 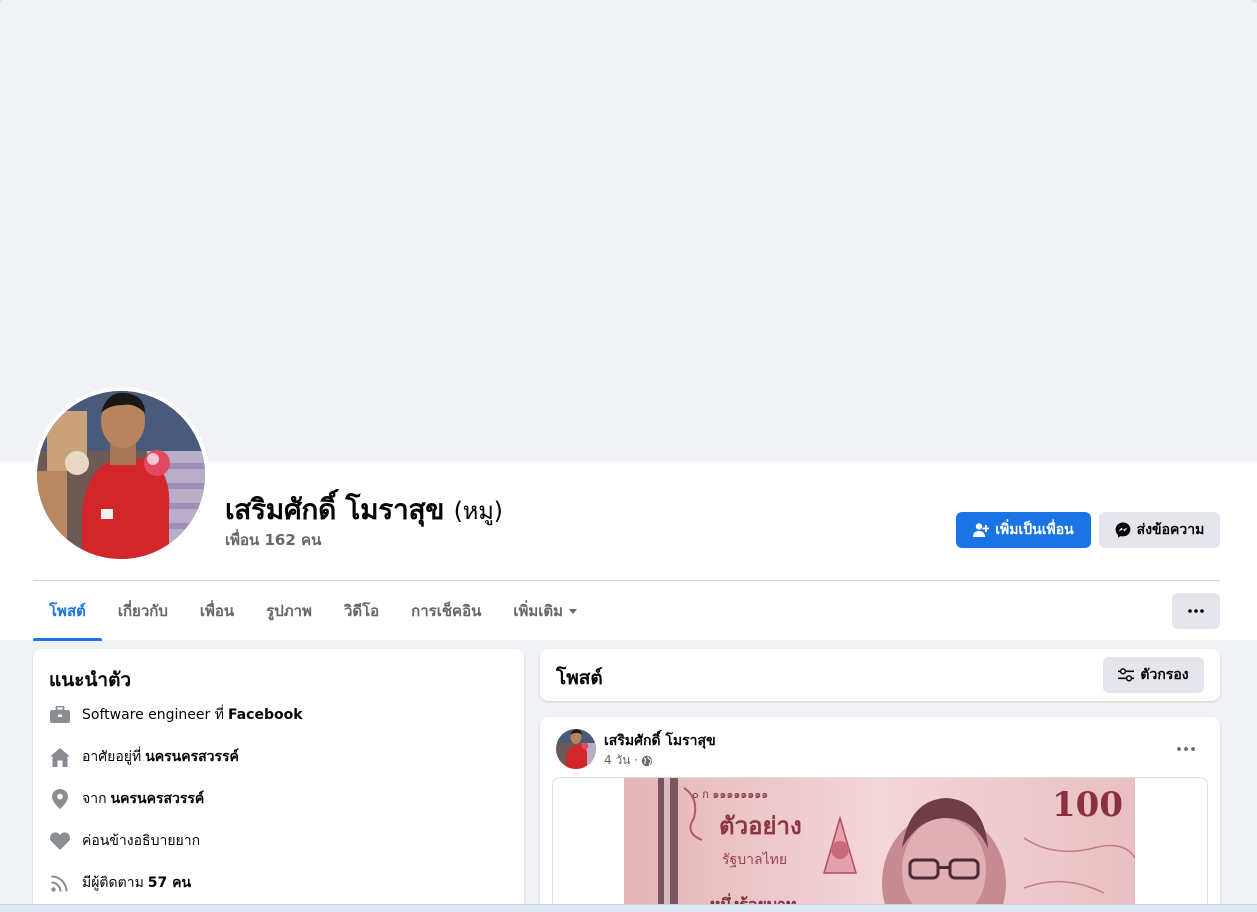 What do you see at coordinates (647, 761) in the screenshot?
I see `globe-icon` at bounding box center [647, 761].